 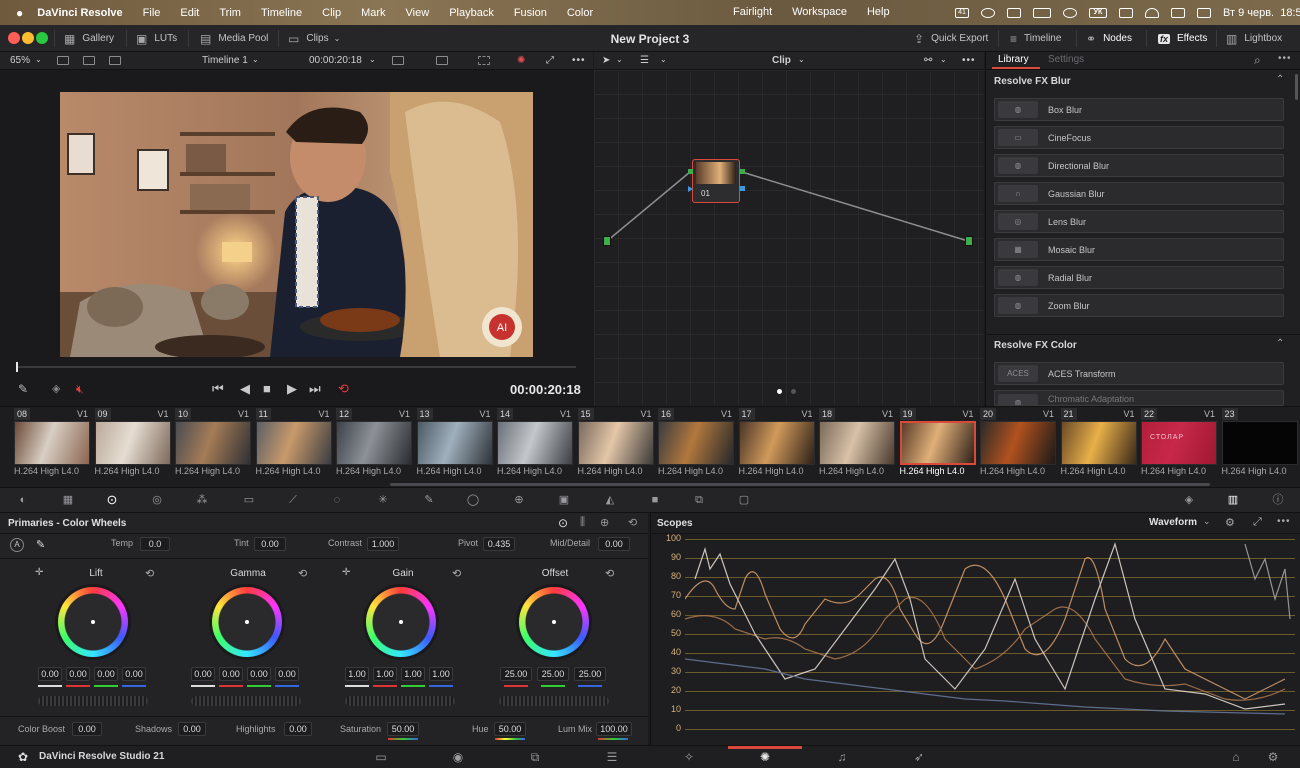 What do you see at coordinates (1139, 109) in the screenshot?
I see `fx-box-blur: ◍ Box Blur` at bounding box center [1139, 109].